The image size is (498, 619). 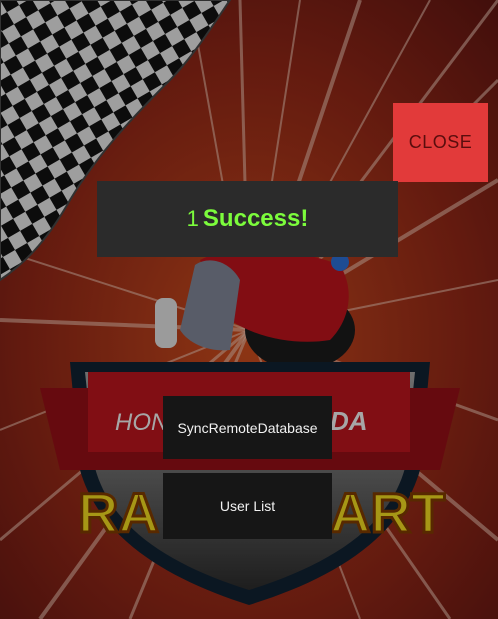 I want to click on close-button: CLOSE, so click(x=440, y=142).